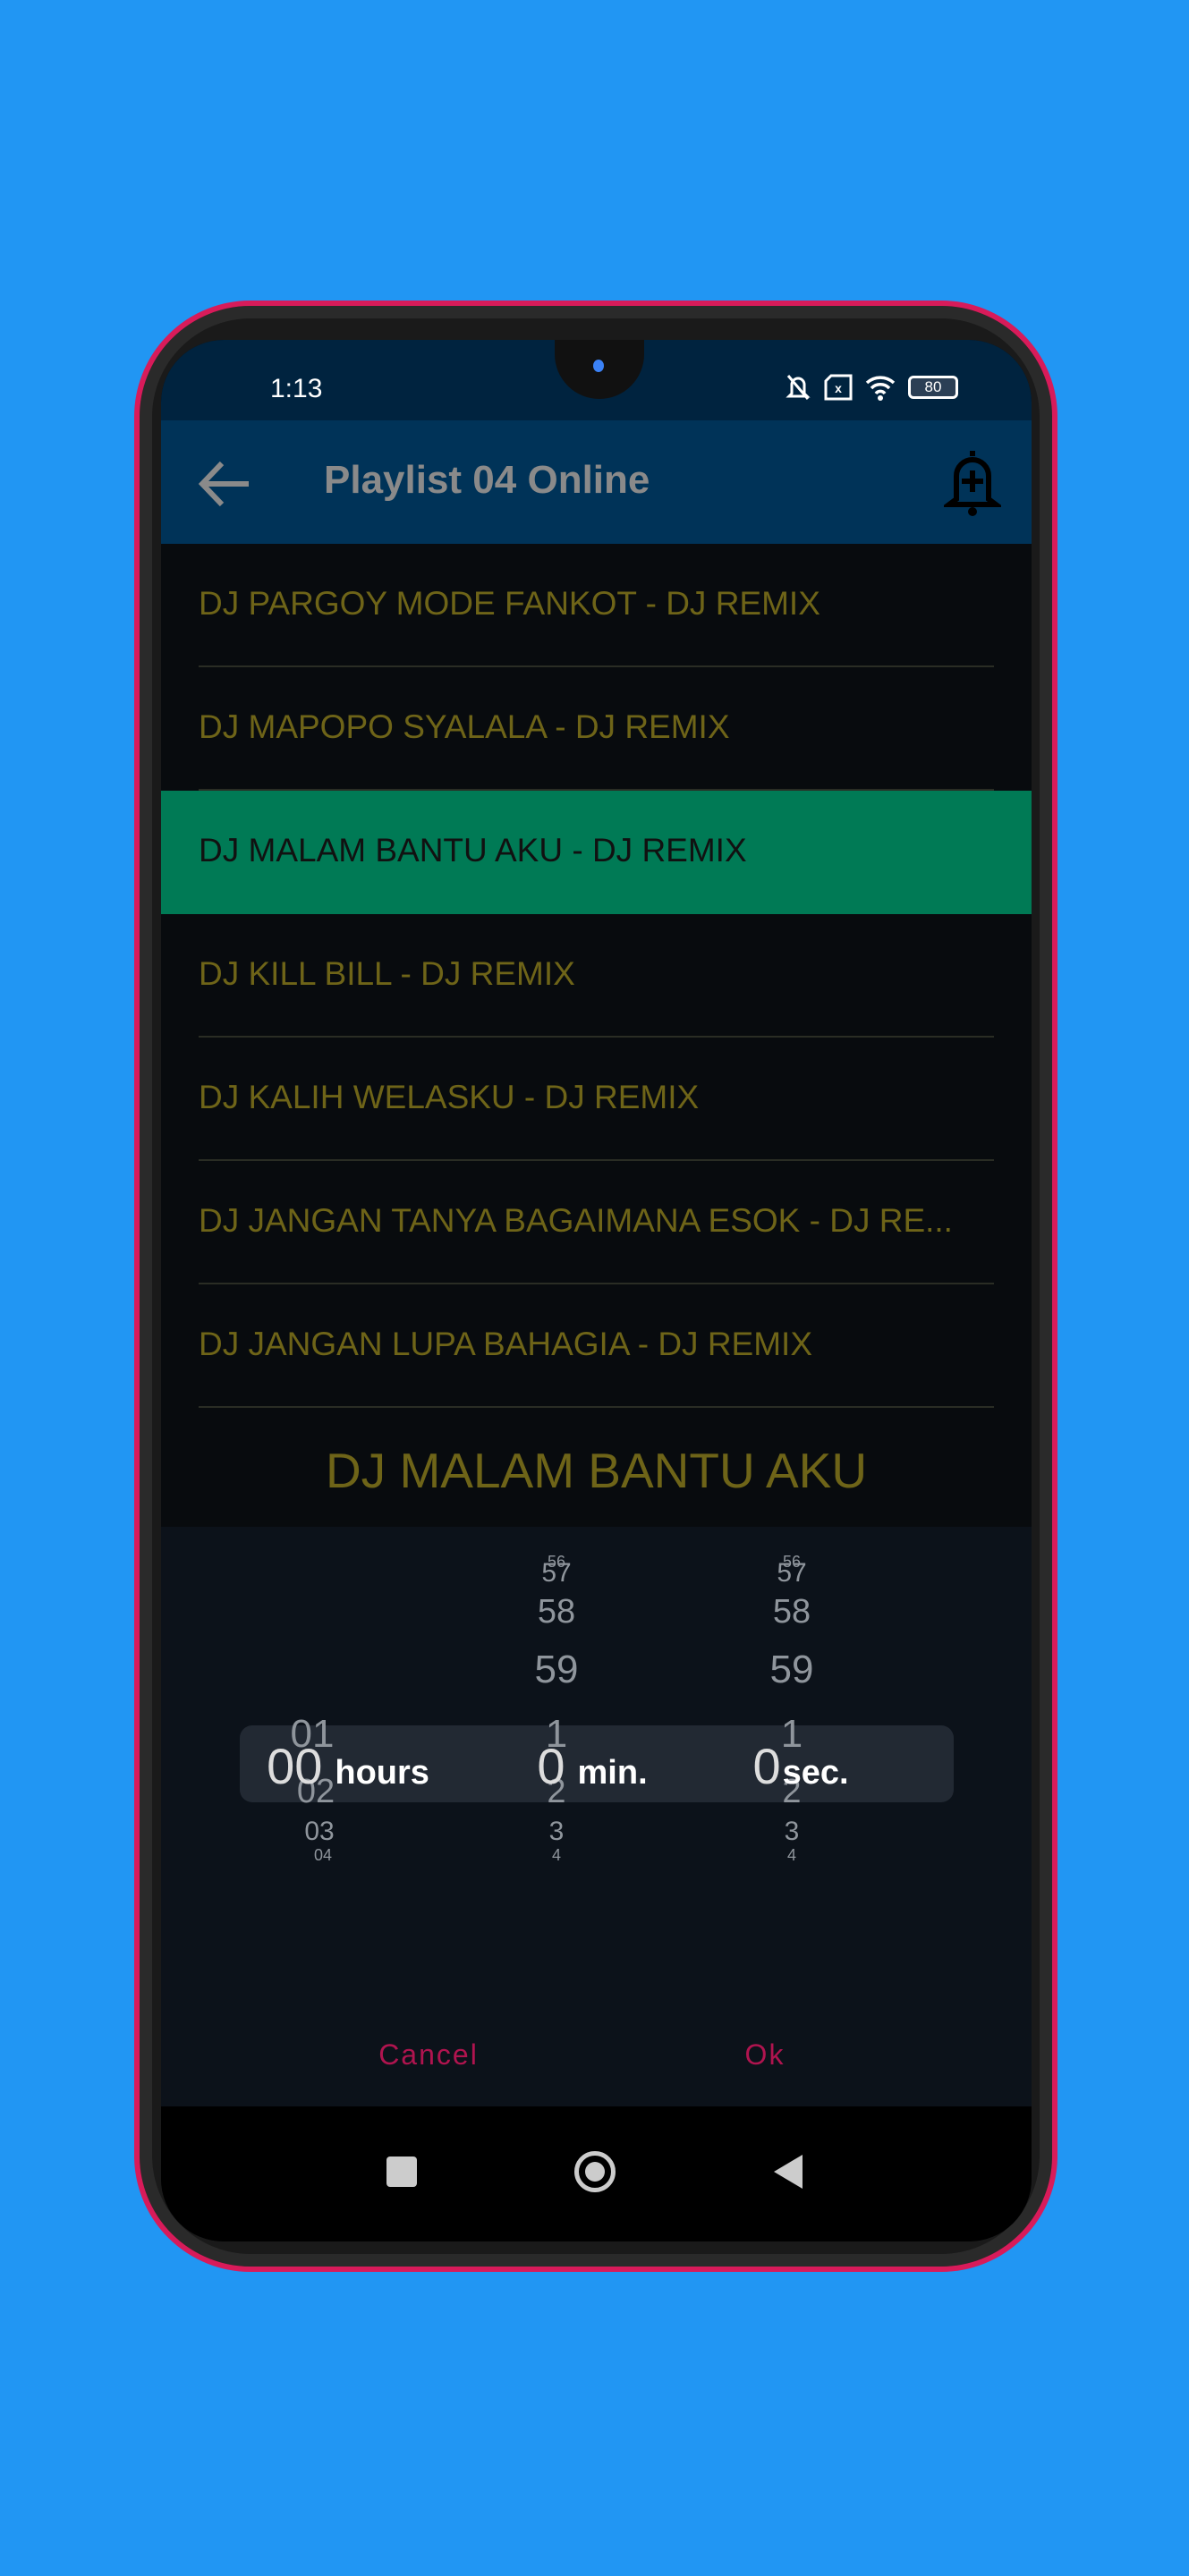 This screenshot has width=1189, height=2576. I want to click on seconds-value: 0, so click(766, 1766).